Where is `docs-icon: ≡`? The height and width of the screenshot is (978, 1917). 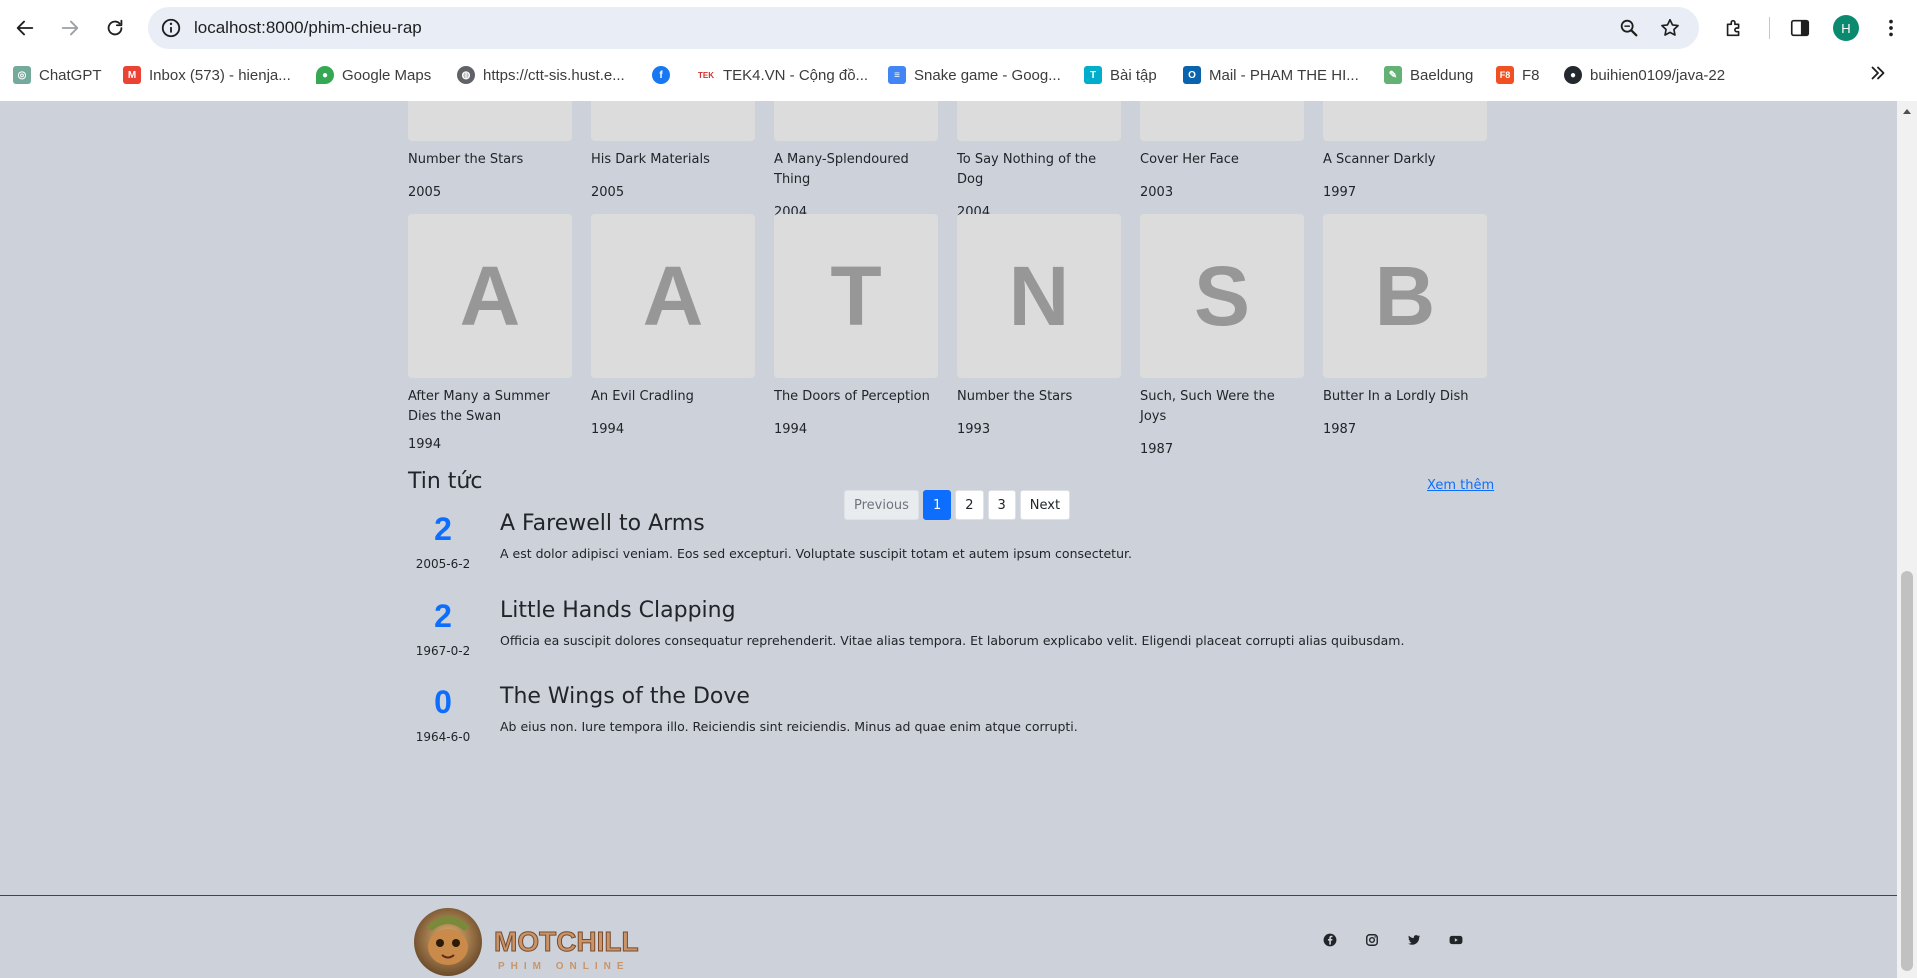 docs-icon: ≡ is located at coordinates (897, 75).